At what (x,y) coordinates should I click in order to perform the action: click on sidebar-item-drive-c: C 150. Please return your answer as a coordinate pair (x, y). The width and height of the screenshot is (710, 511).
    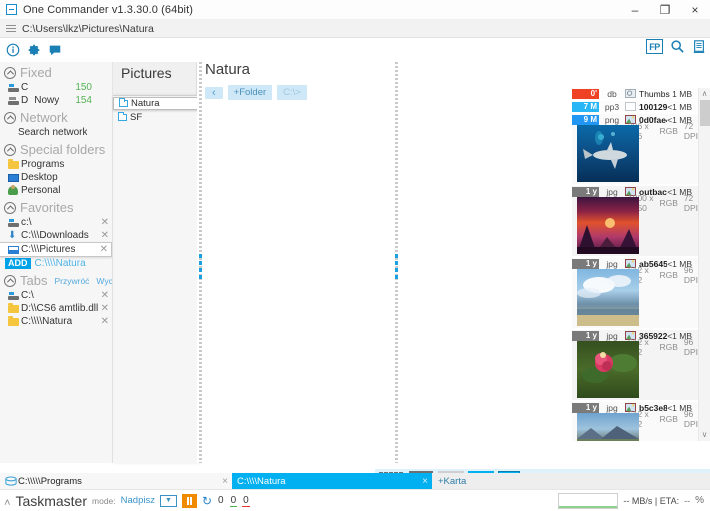
    Looking at the image, I should click on (56, 87).